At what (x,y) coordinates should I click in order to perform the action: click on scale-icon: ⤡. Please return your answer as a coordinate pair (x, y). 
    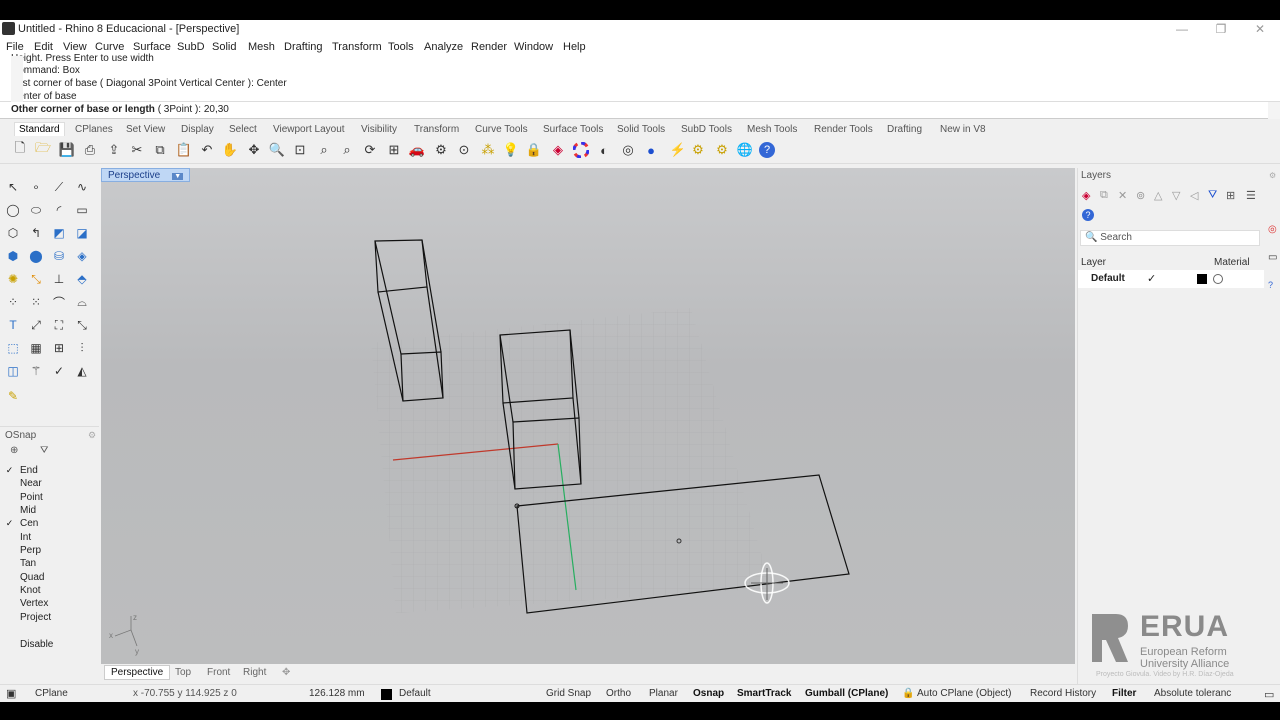
    Looking at the image, I should click on (82, 325).